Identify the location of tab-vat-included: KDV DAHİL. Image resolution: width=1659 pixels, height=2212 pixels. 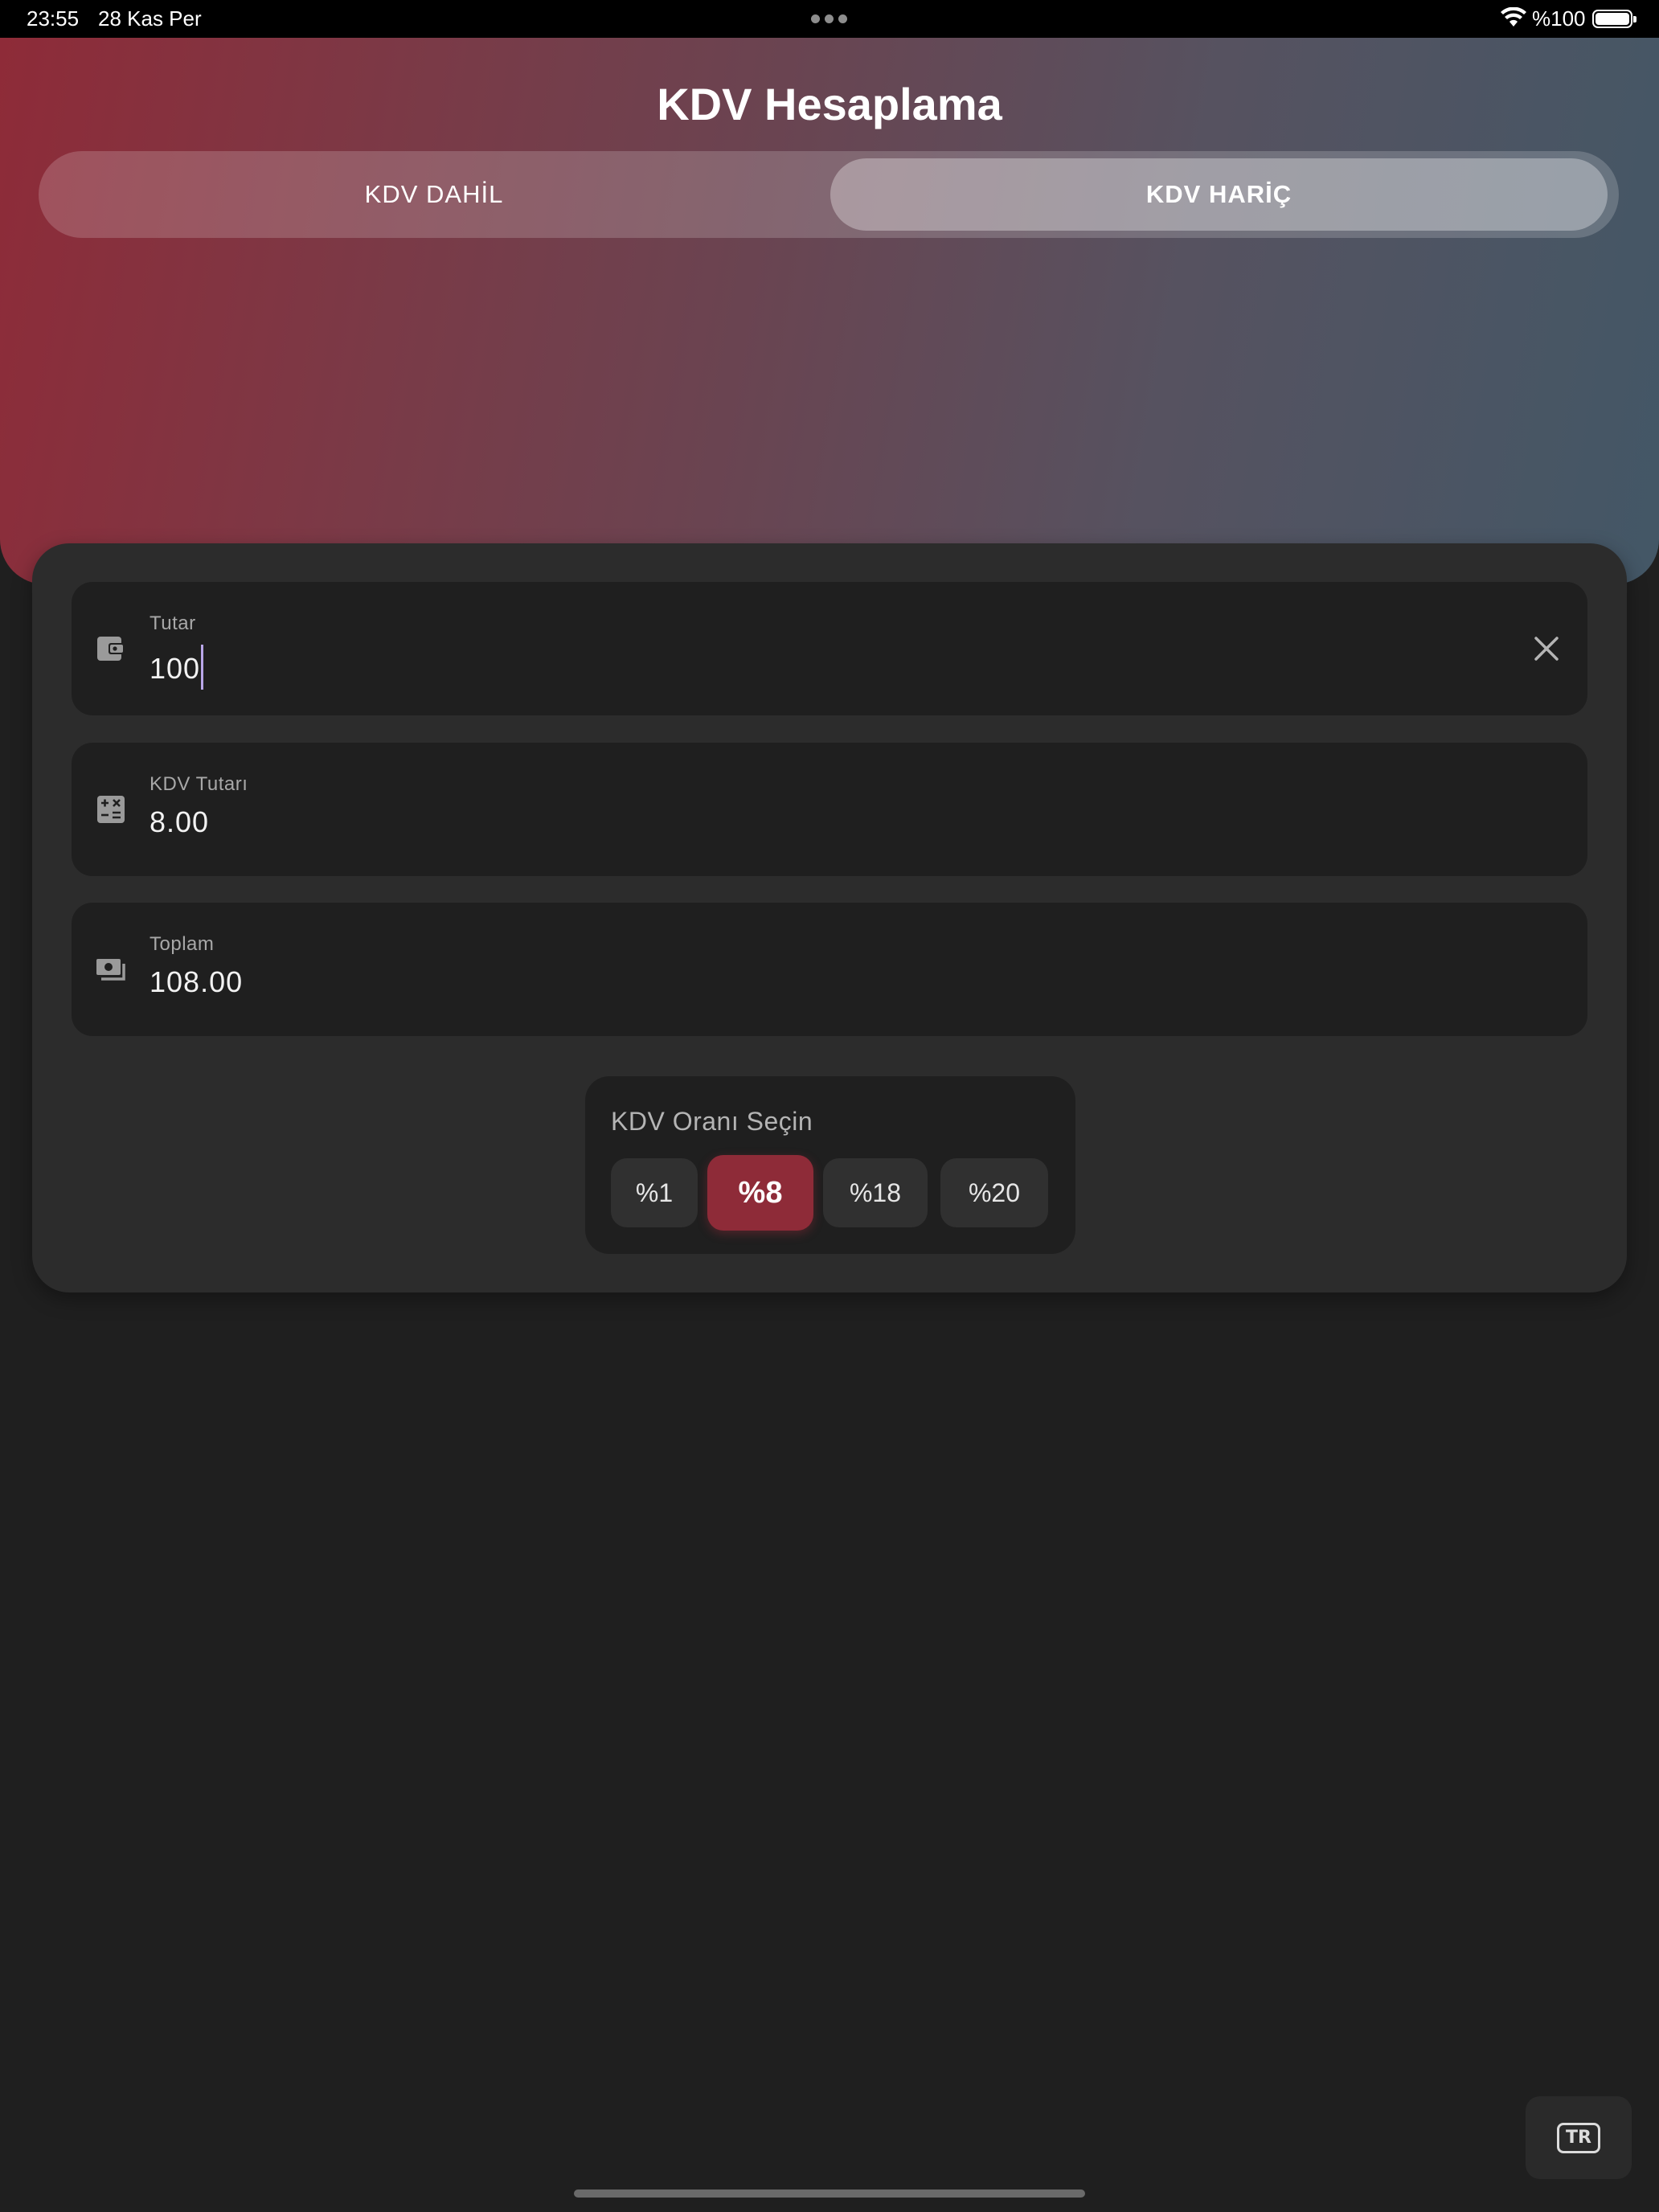
(434, 194).